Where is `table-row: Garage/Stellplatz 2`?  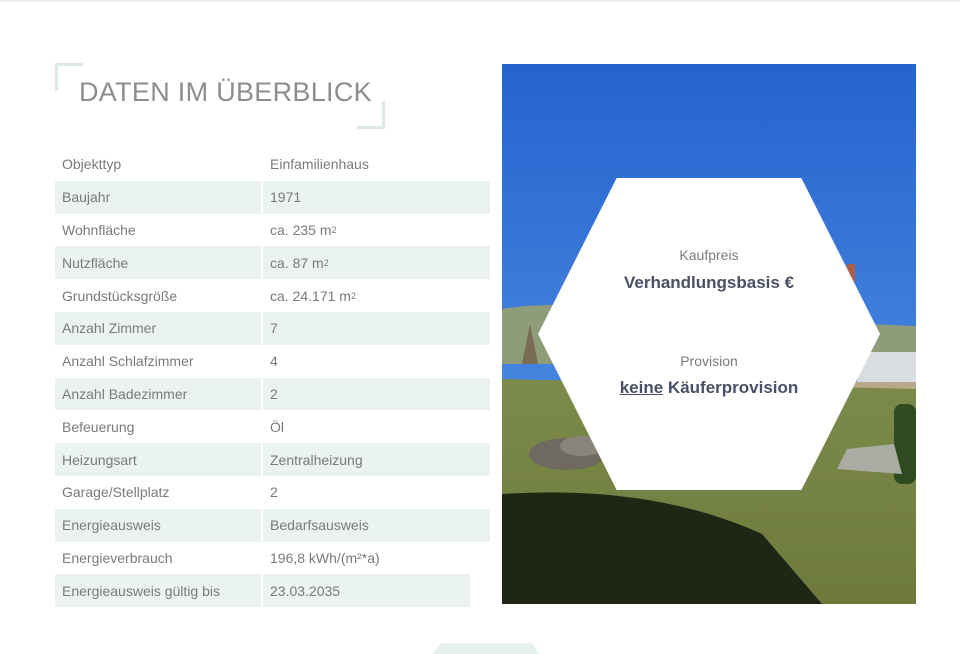
table-row: Garage/Stellplatz 2 is located at coordinates (272, 492).